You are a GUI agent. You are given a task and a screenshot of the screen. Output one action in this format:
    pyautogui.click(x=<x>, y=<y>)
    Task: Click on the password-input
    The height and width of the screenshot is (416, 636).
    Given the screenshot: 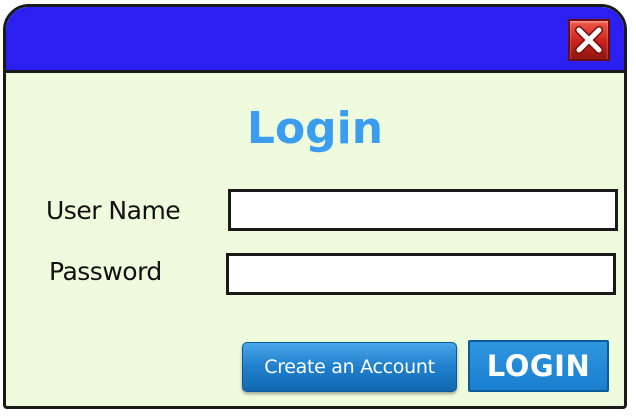 What is the action you would take?
    pyautogui.click(x=421, y=274)
    